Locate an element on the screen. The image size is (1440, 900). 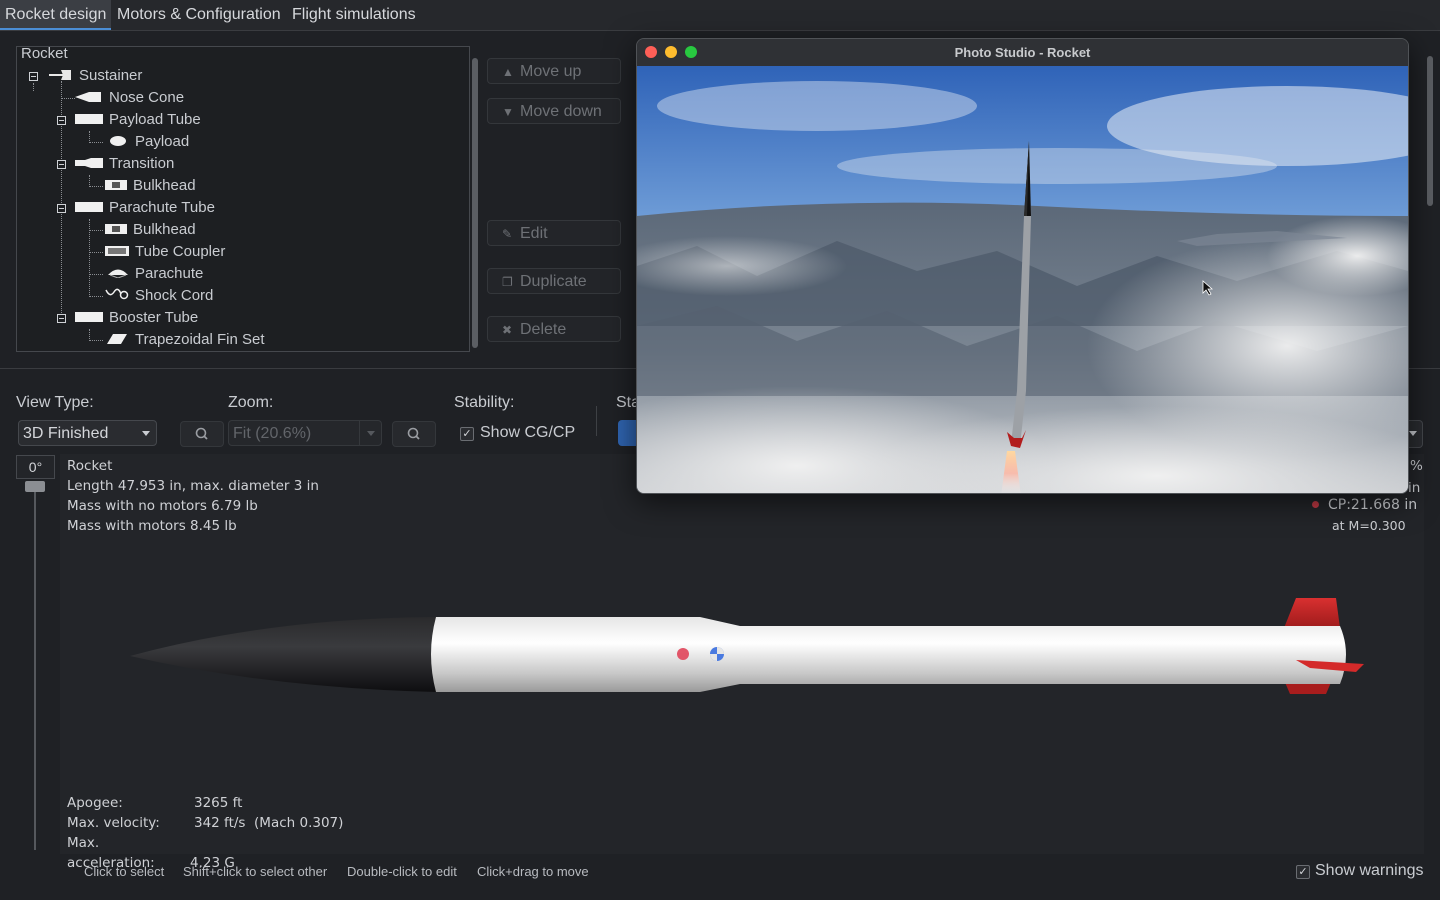
tree-item-transition: Transition is located at coordinates (124, 164).